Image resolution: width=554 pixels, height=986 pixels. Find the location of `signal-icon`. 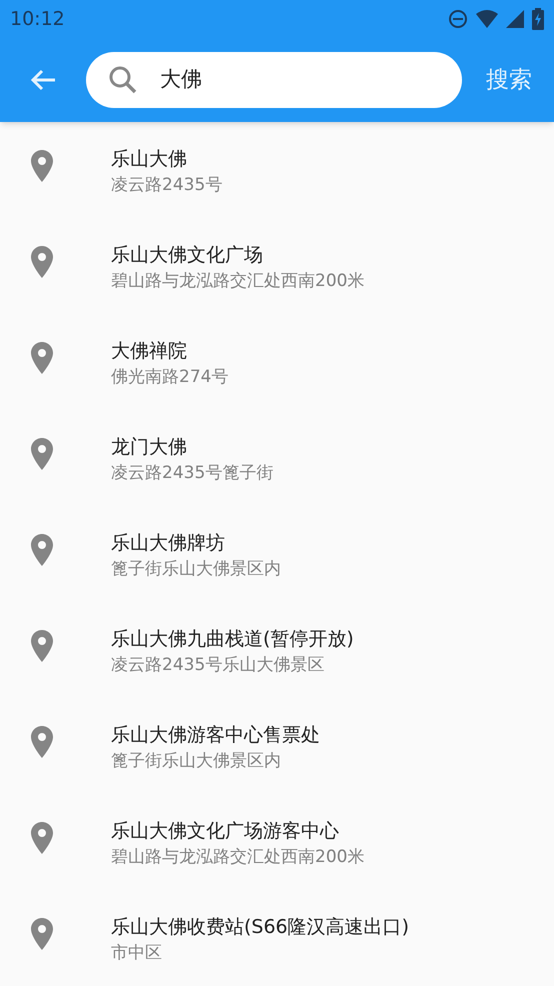

signal-icon is located at coordinates (515, 19).